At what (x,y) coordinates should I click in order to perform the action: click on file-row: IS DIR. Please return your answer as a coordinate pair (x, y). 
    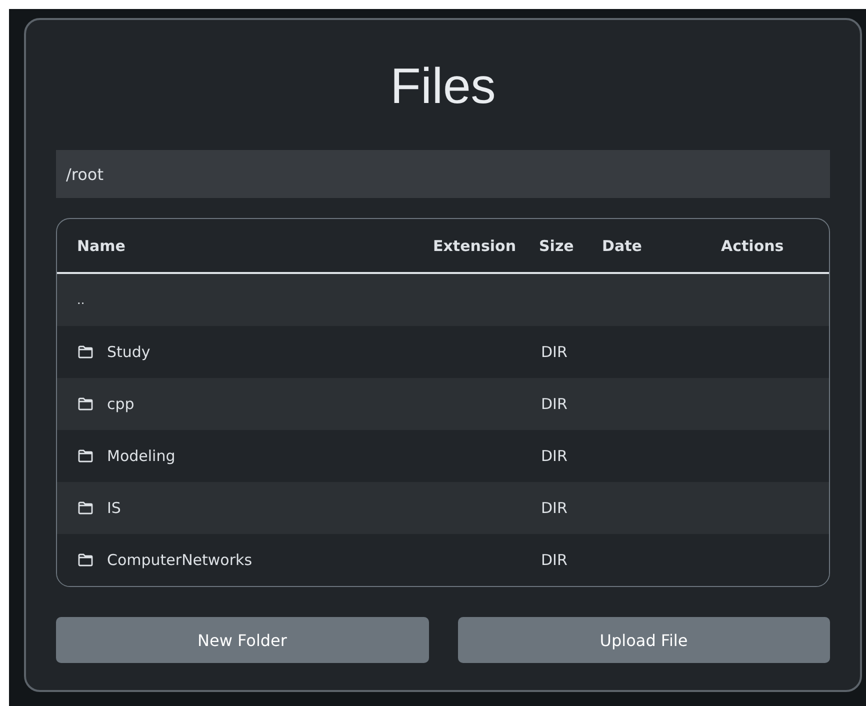
    Looking at the image, I should click on (443, 508).